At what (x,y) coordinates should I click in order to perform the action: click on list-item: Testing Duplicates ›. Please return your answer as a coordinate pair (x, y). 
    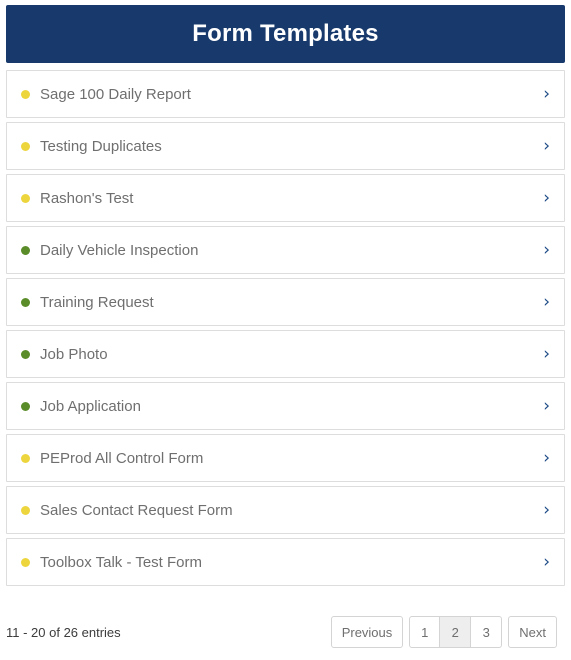
    Looking at the image, I should click on (285, 146).